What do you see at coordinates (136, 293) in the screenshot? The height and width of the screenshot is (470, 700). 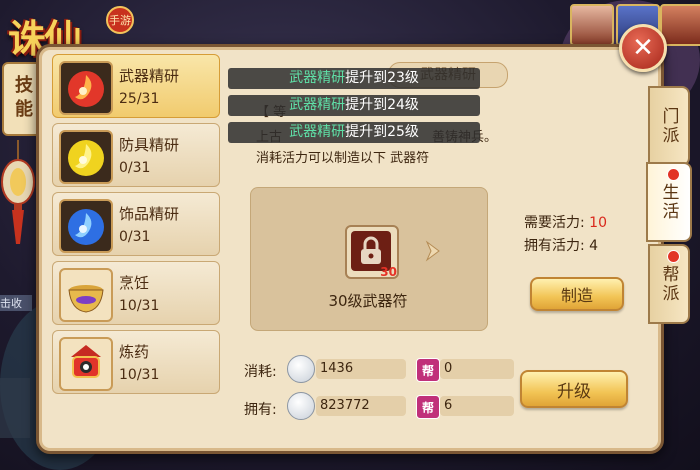 I see `skill-item-cooking: 烹饪 10/31` at bounding box center [136, 293].